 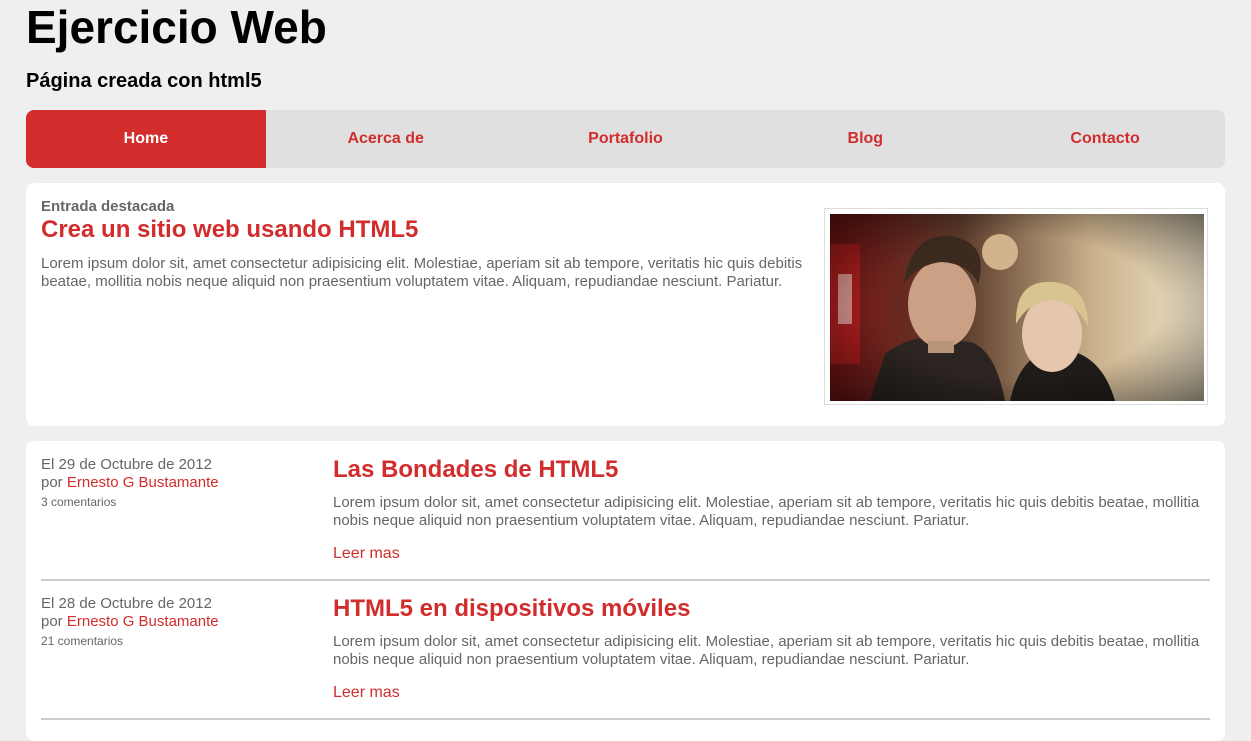 What do you see at coordinates (176, 27) in the screenshot?
I see `site-title: Ejercicio Web` at bounding box center [176, 27].